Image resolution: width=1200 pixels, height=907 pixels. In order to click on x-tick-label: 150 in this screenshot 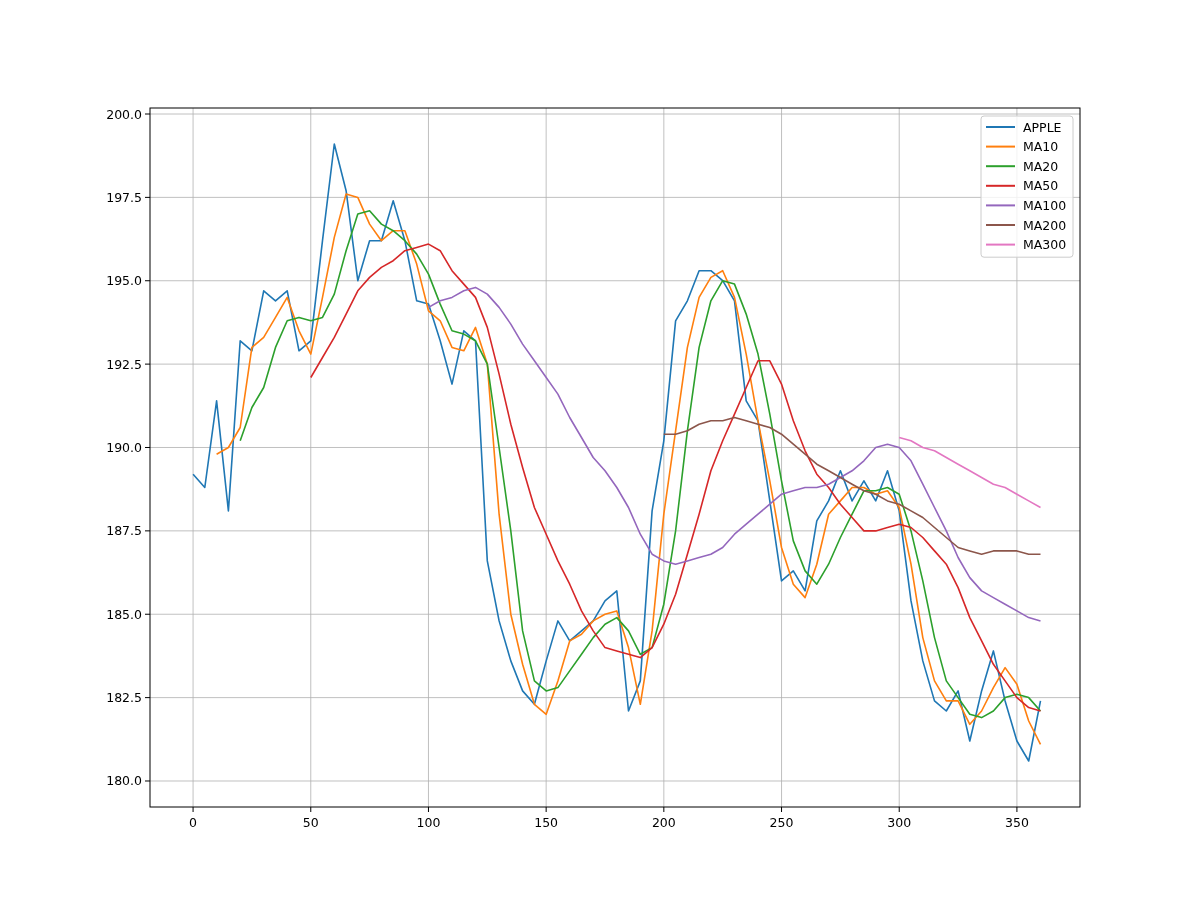, I will do `click(546, 822)`.